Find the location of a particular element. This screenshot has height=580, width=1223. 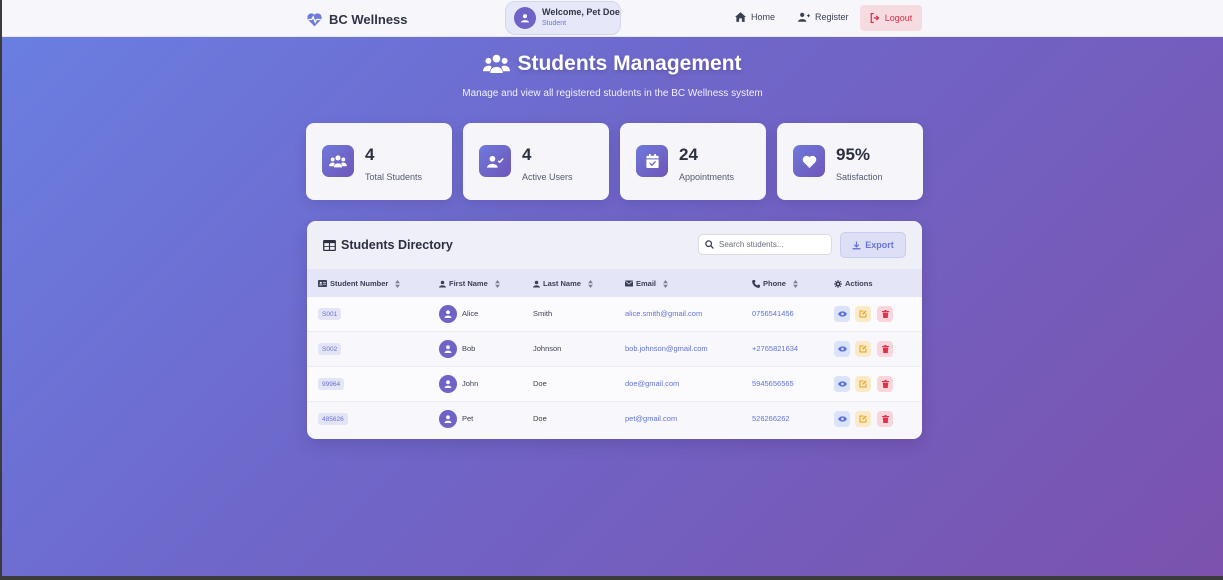

logout-label: Logout is located at coordinates (898, 18).